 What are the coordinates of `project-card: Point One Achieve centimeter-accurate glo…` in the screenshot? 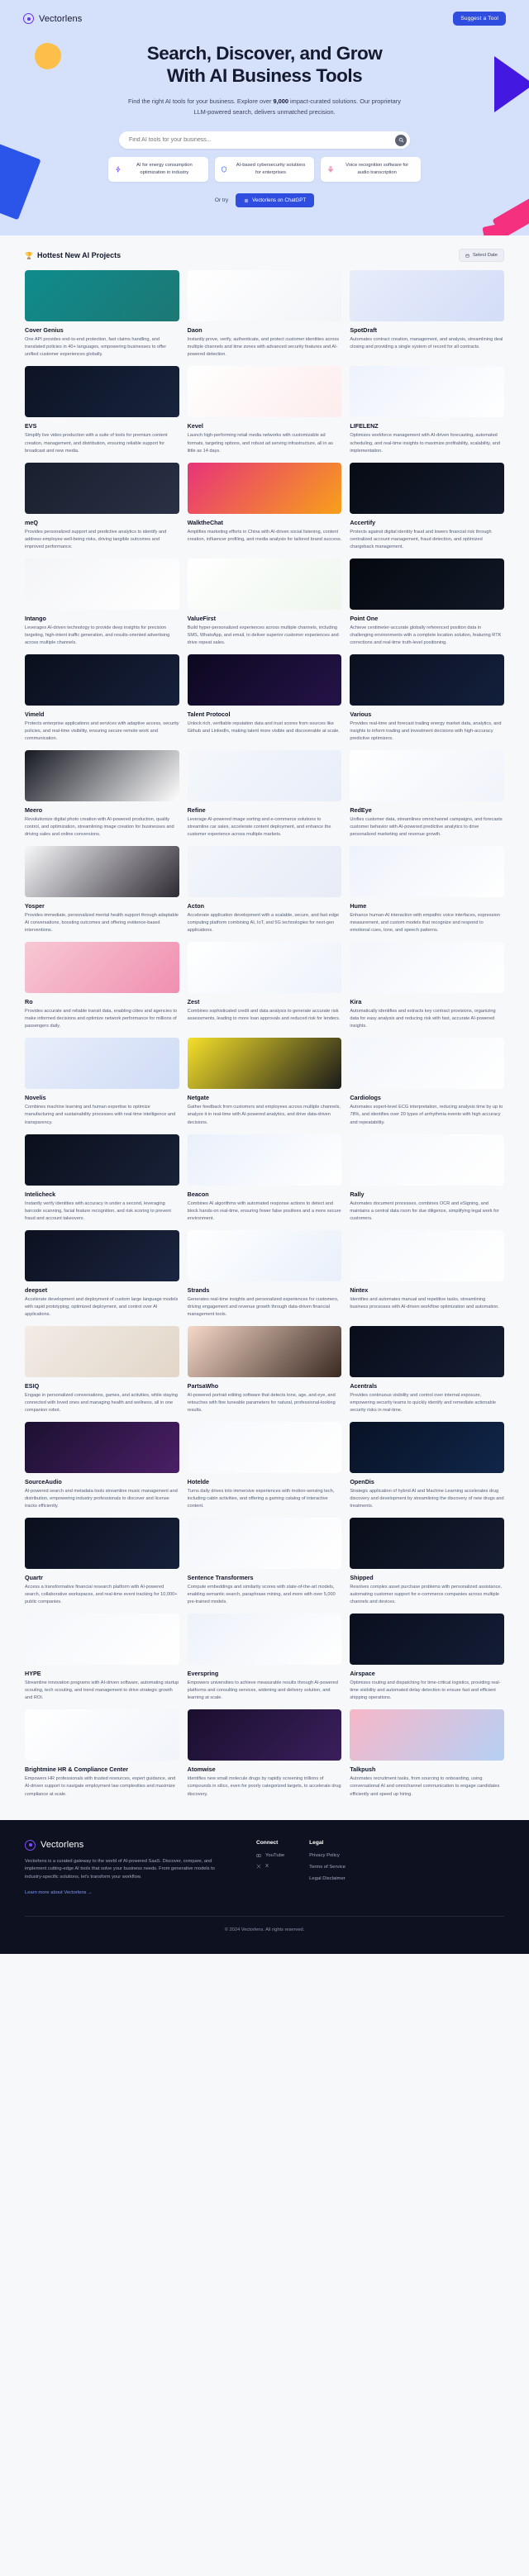 It's located at (427, 602).